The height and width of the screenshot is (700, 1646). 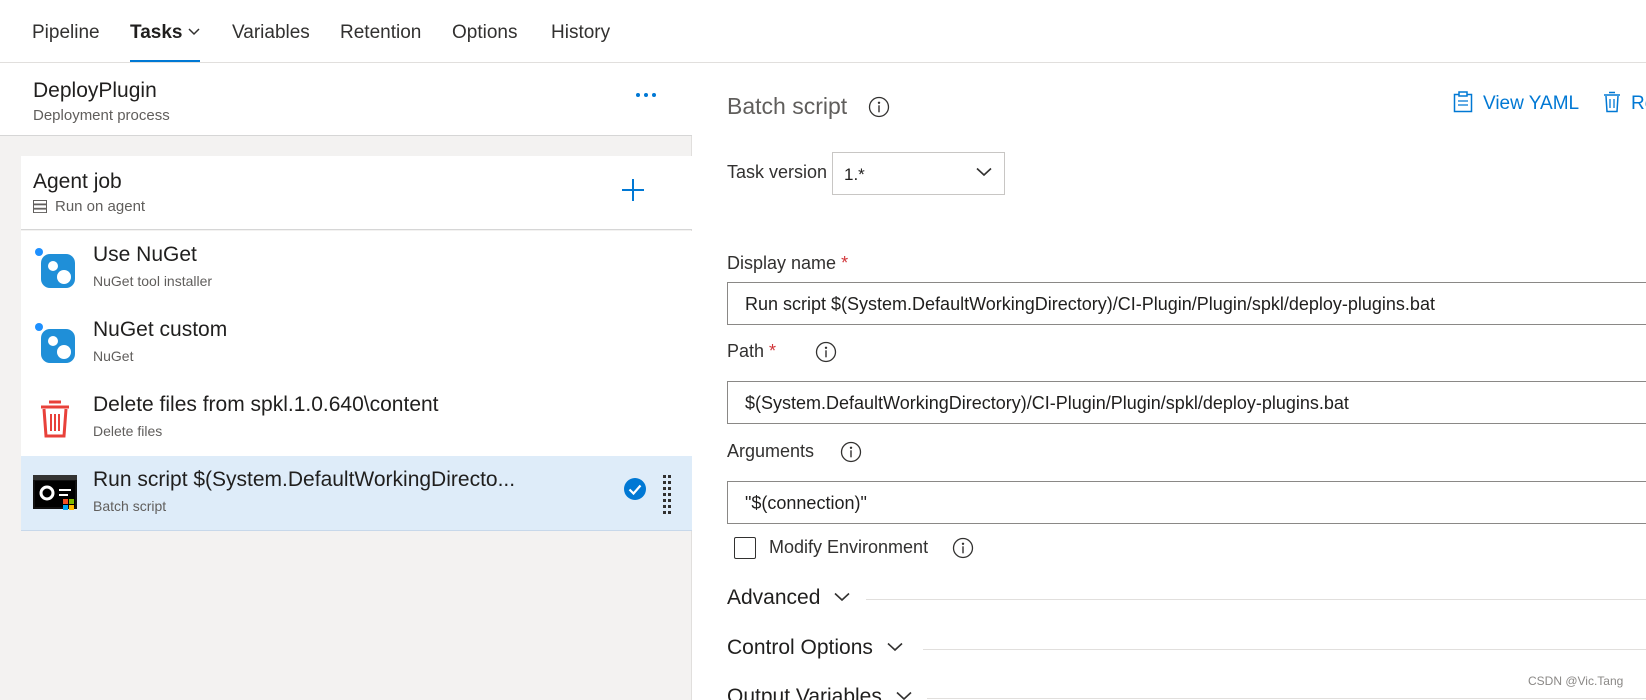 What do you see at coordinates (806, 503) in the screenshot?
I see `arguments-value: "$(connection)"` at bounding box center [806, 503].